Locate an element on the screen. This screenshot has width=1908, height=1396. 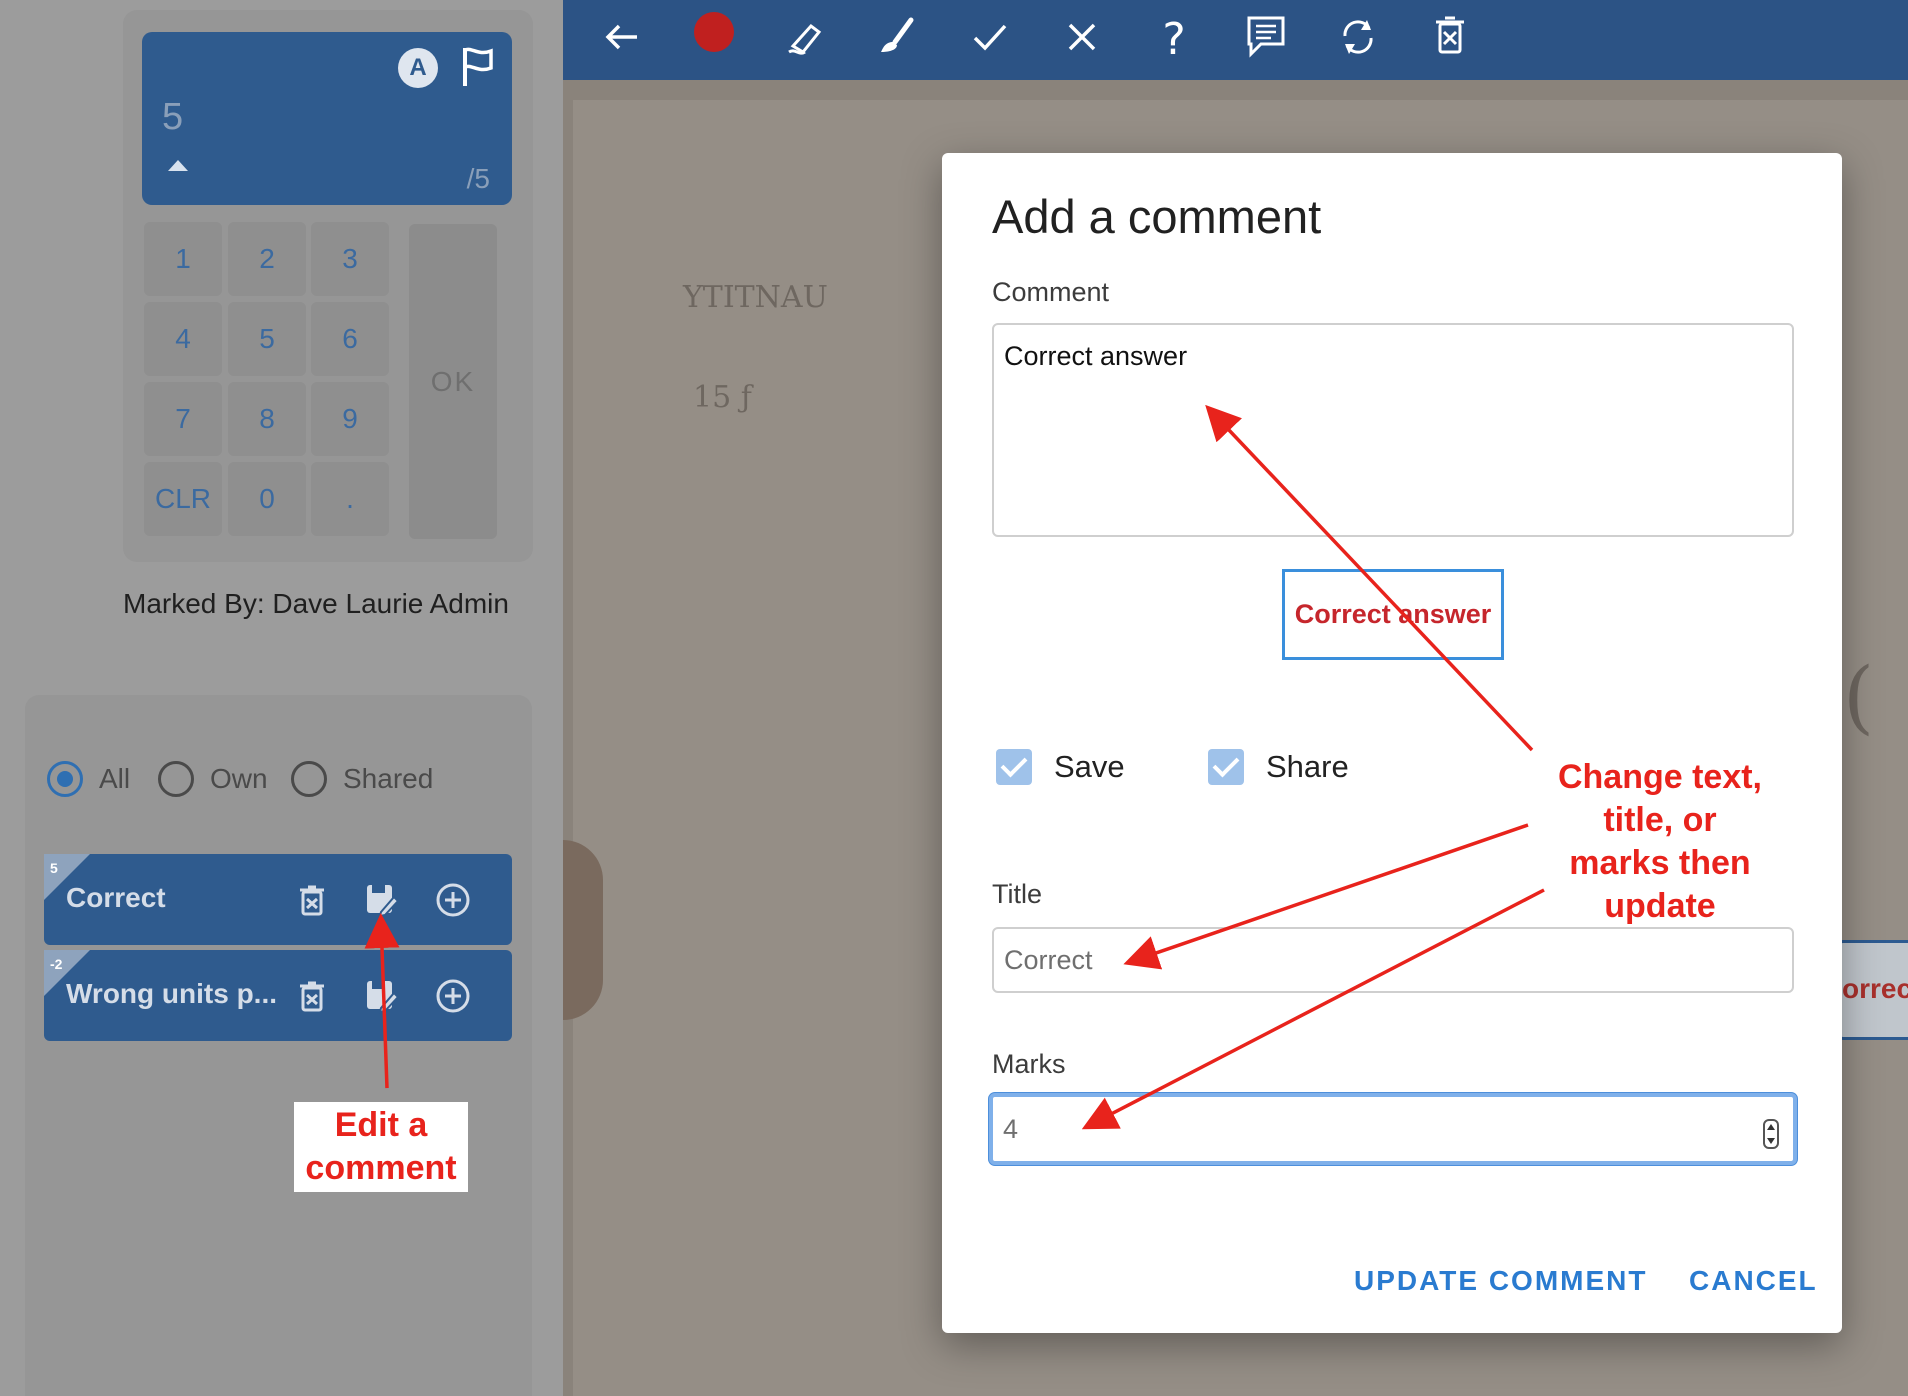
handwriting: ( is located at coordinates (1859, 696).